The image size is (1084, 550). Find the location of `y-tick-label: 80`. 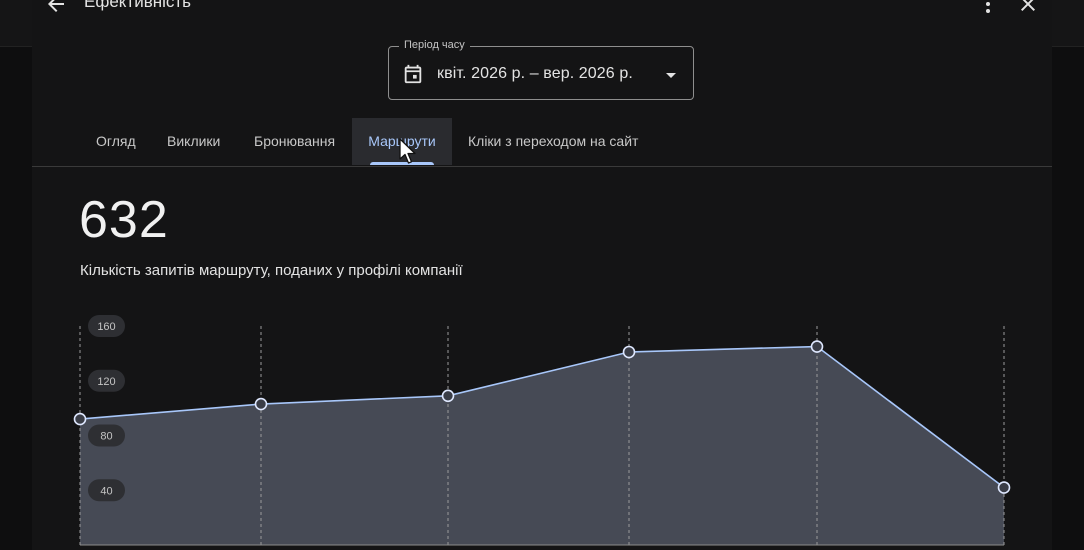

y-tick-label: 80 is located at coordinates (106, 437).